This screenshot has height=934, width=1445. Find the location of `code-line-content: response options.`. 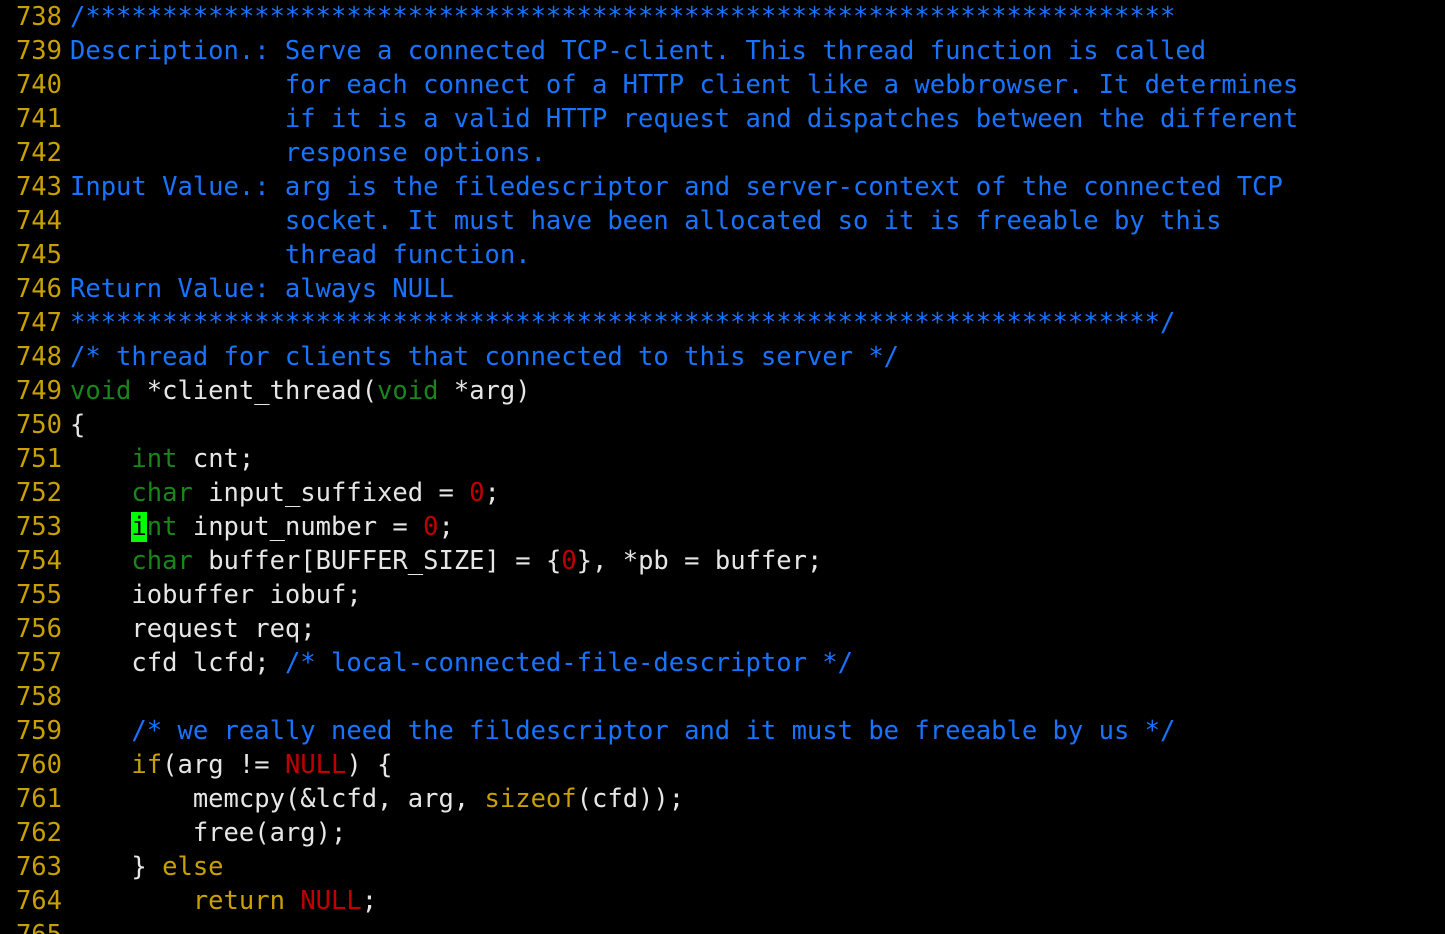

code-line-content: response options. is located at coordinates (308, 153).